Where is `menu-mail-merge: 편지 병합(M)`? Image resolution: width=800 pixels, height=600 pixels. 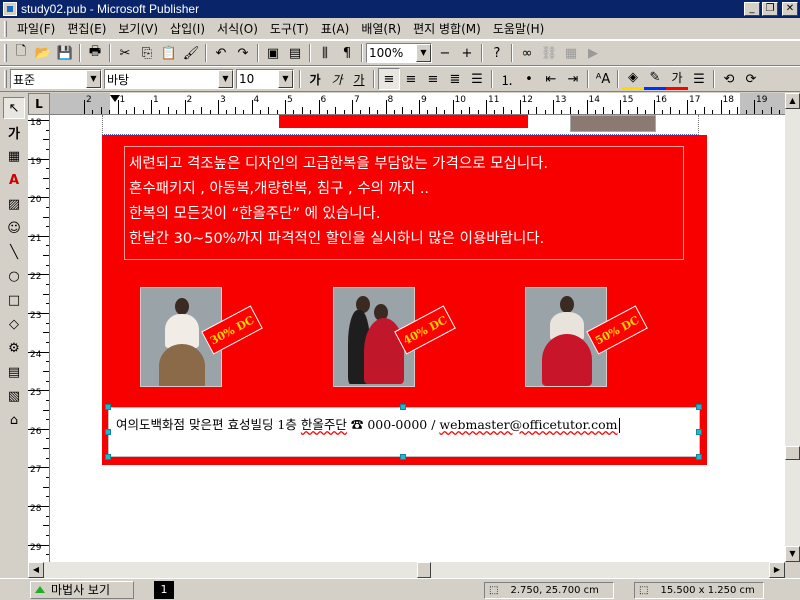 menu-mail-merge: 편지 병합(M) is located at coordinates (447, 28).